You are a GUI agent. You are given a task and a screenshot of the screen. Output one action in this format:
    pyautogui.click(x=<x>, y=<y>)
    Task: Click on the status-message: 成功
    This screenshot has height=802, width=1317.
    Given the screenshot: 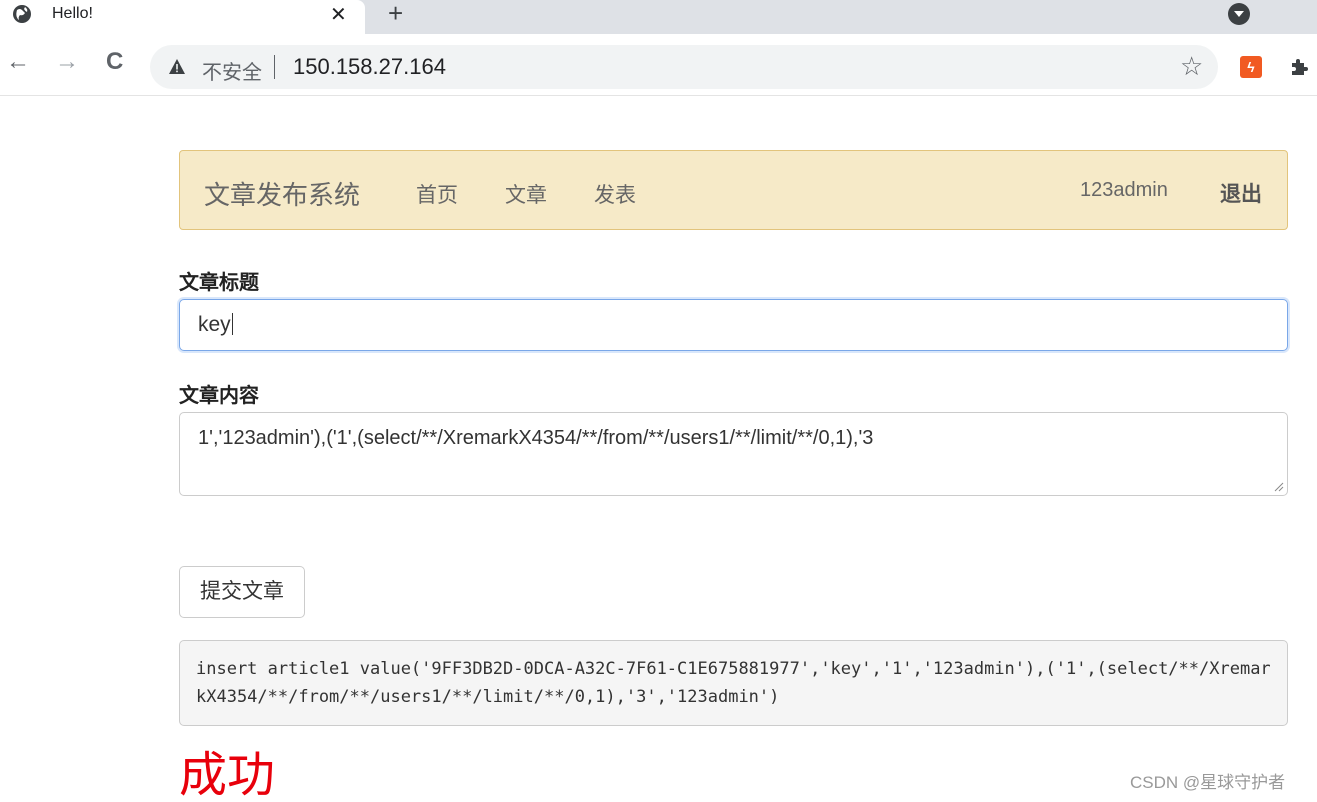 What is the action you would take?
    pyautogui.click(x=227, y=775)
    